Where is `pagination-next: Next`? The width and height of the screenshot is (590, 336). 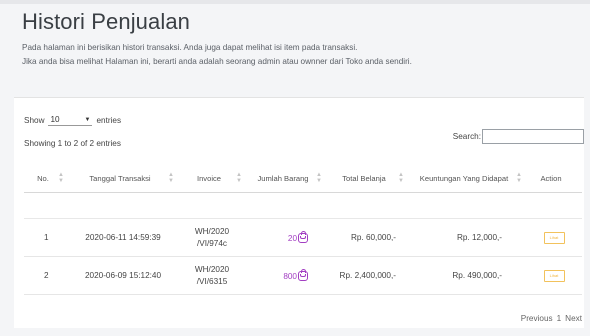 pagination-next: Next is located at coordinates (573, 318).